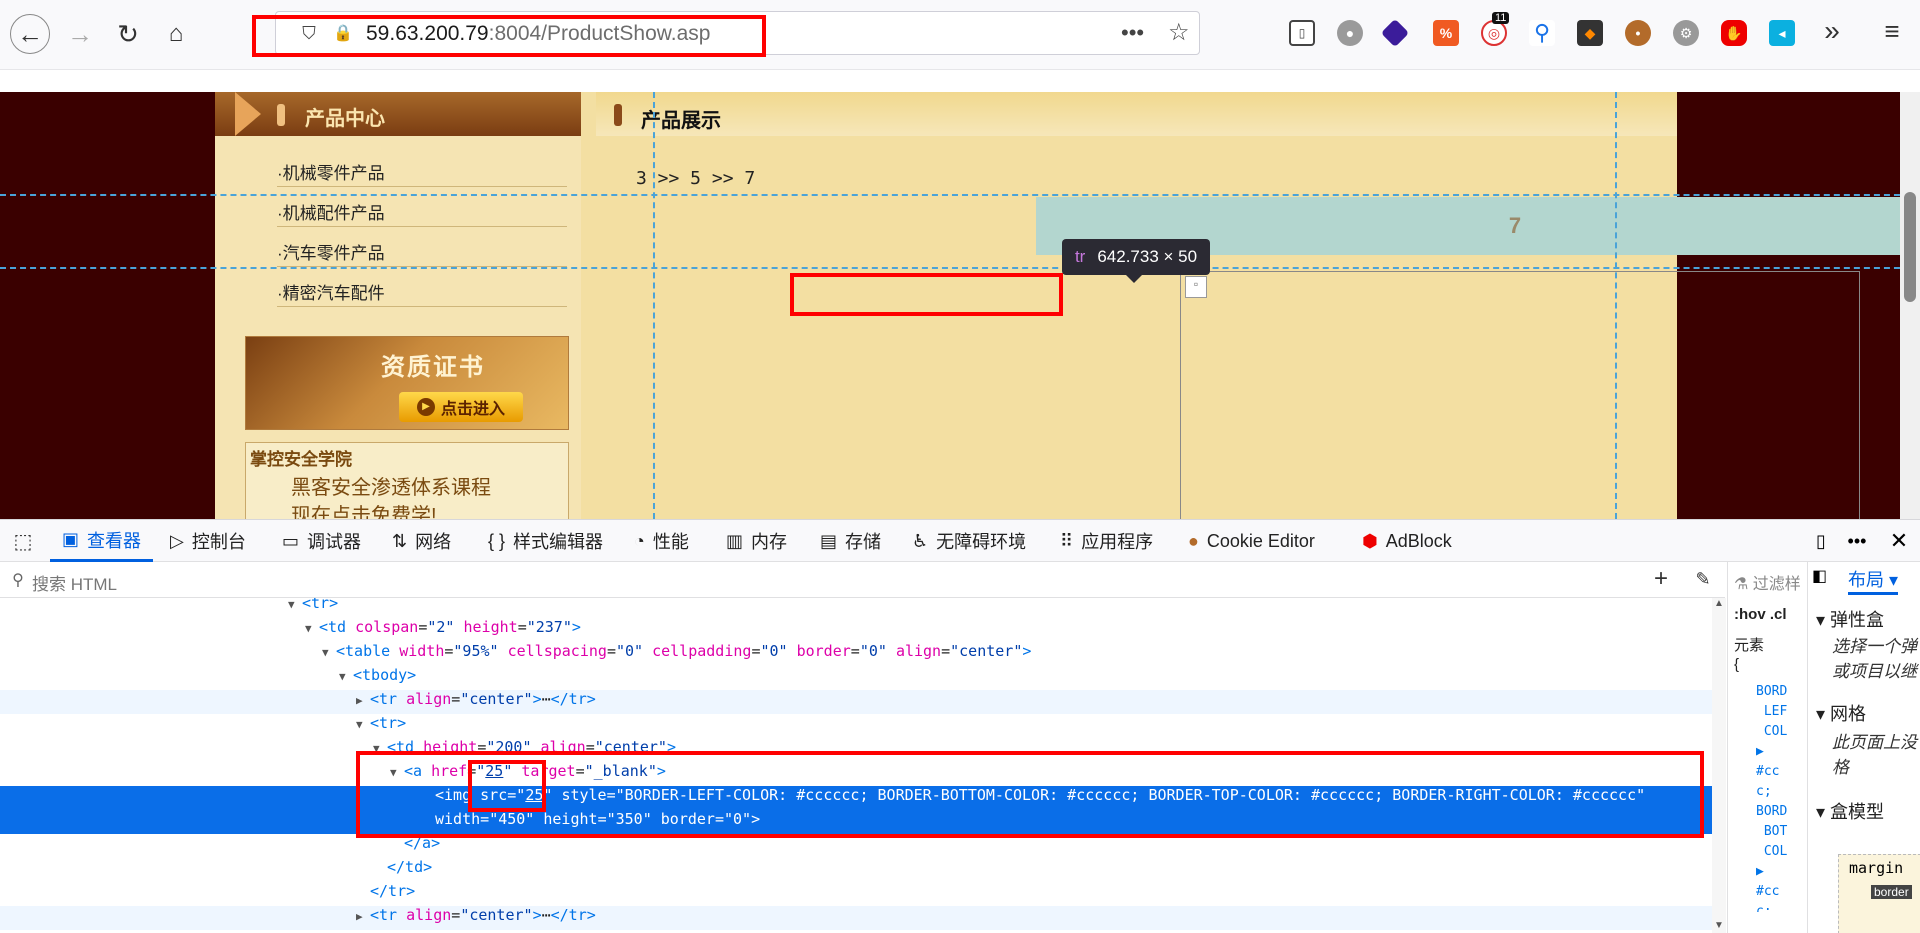  Describe the element at coordinates (1841, 713) in the screenshot. I see `grid-section: ▾ 网格` at that location.